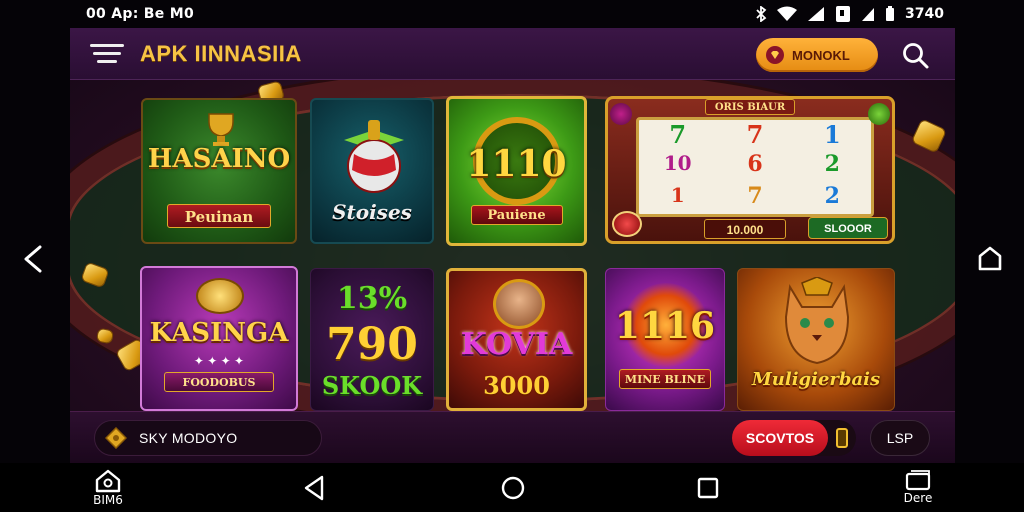 Image resolution: width=1024 pixels, height=512 pixels. Describe the element at coordinates (745, 229) in the screenshot. I see `slot-left-readout: 10.000` at that location.